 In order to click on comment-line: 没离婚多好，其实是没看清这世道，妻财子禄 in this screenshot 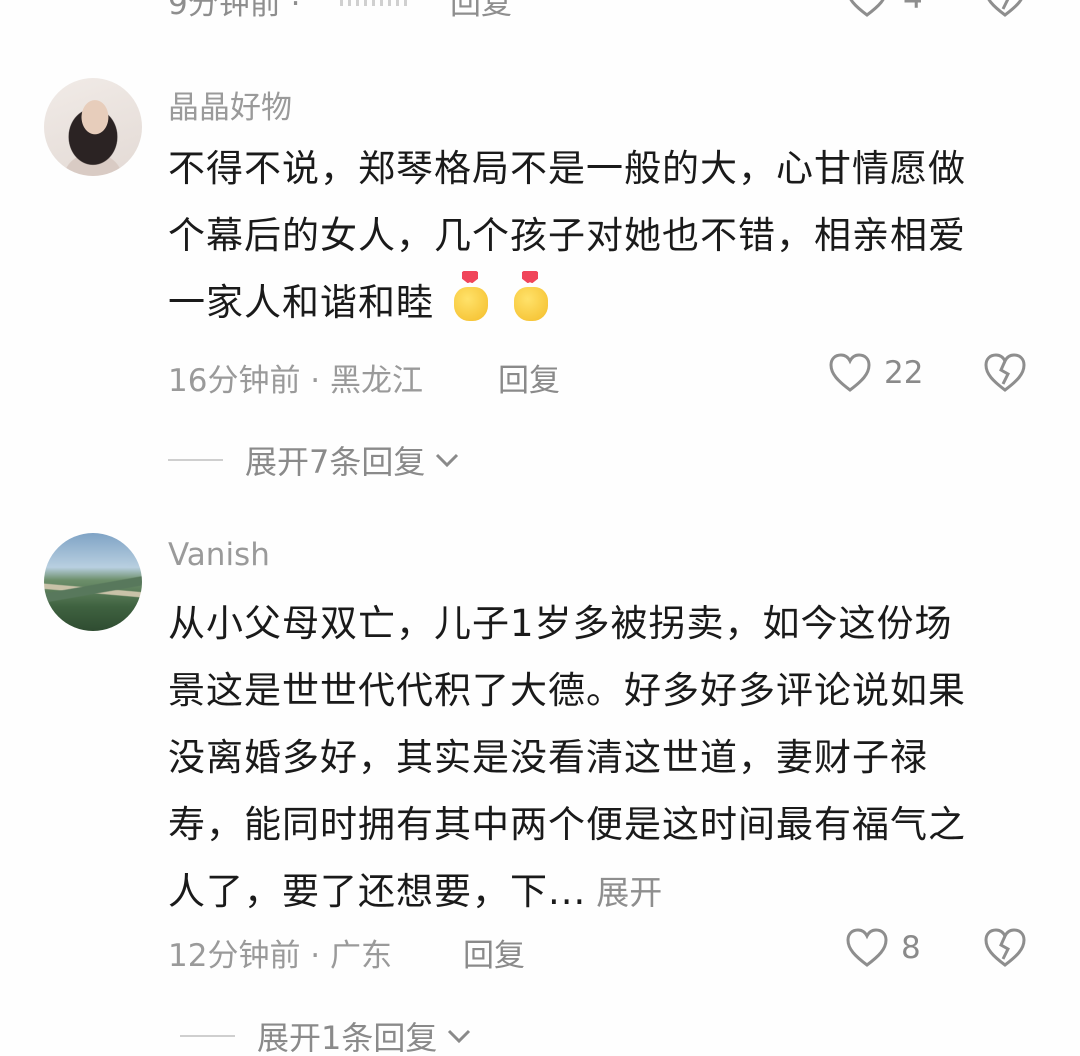, I will do `click(548, 757)`.